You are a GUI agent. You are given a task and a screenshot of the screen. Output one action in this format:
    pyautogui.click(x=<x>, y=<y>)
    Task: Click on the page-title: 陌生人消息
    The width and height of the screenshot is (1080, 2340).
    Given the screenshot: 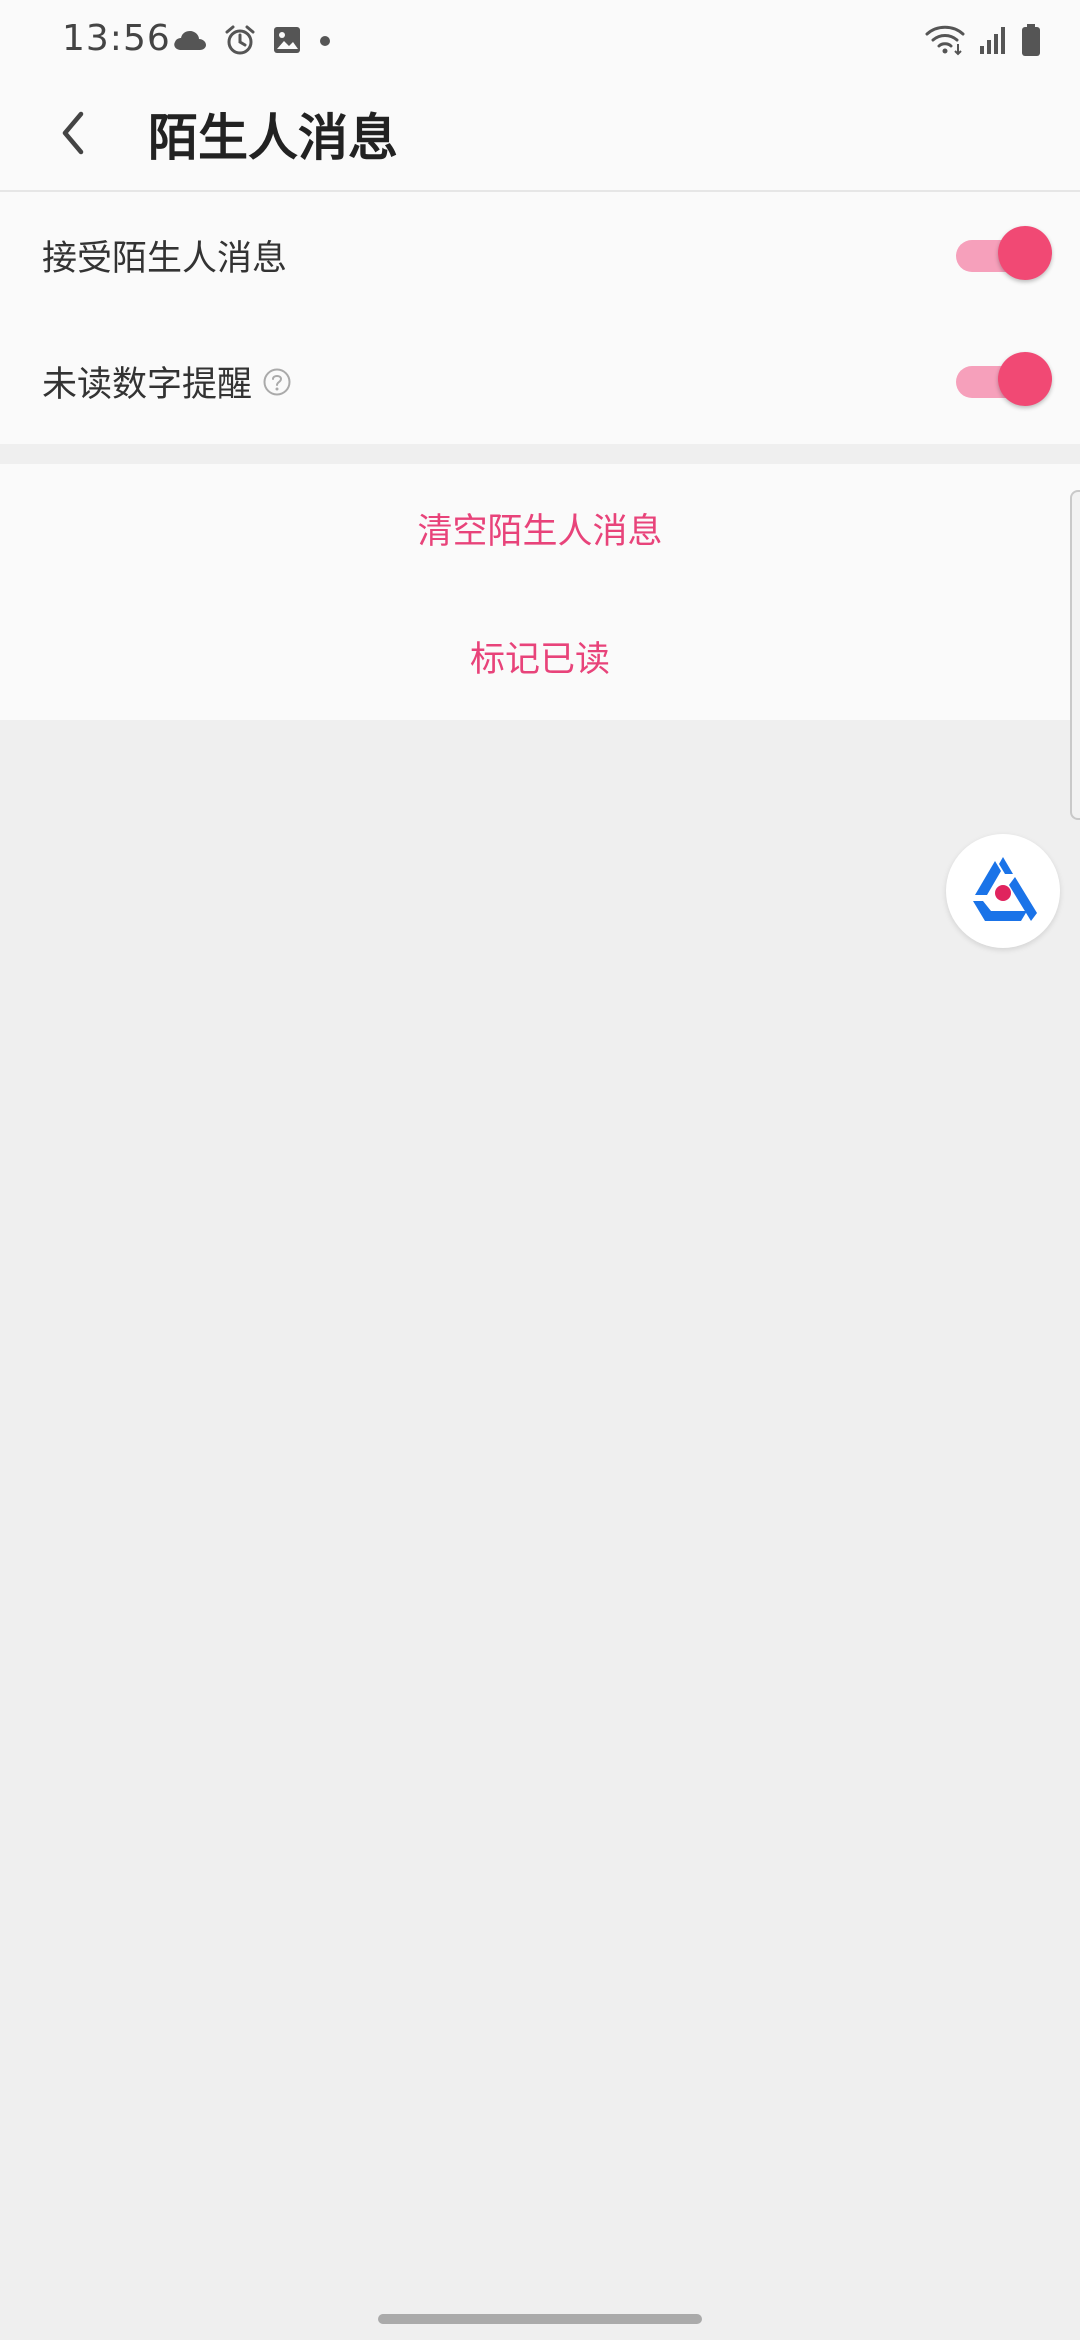 What is the action you would take?
    pyautogui.click(x=273, y=138)
    